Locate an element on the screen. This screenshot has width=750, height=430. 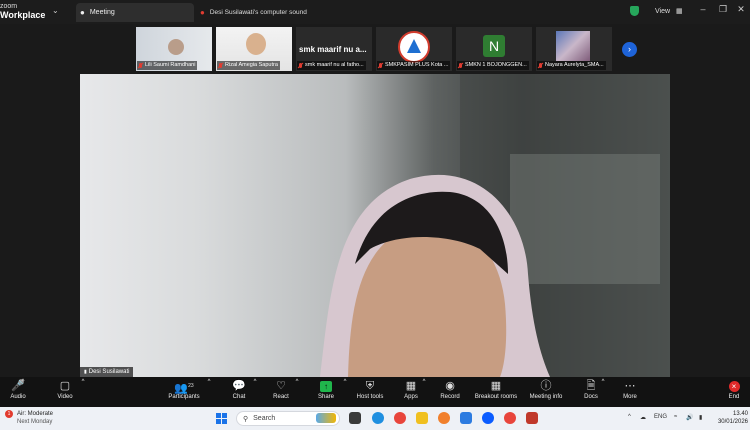
share-arrow-icon: ↑ is located at coordinates (326, 386).